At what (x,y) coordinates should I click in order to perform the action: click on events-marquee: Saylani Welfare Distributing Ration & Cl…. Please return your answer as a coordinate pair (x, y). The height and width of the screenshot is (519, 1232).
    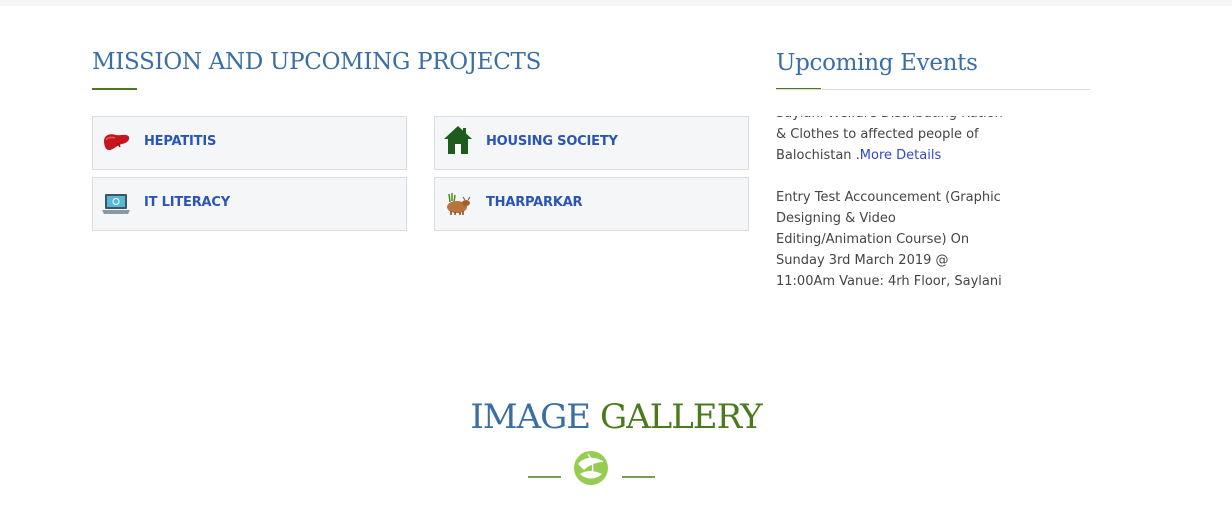
    Looking at the image, I should click on (896, 206).